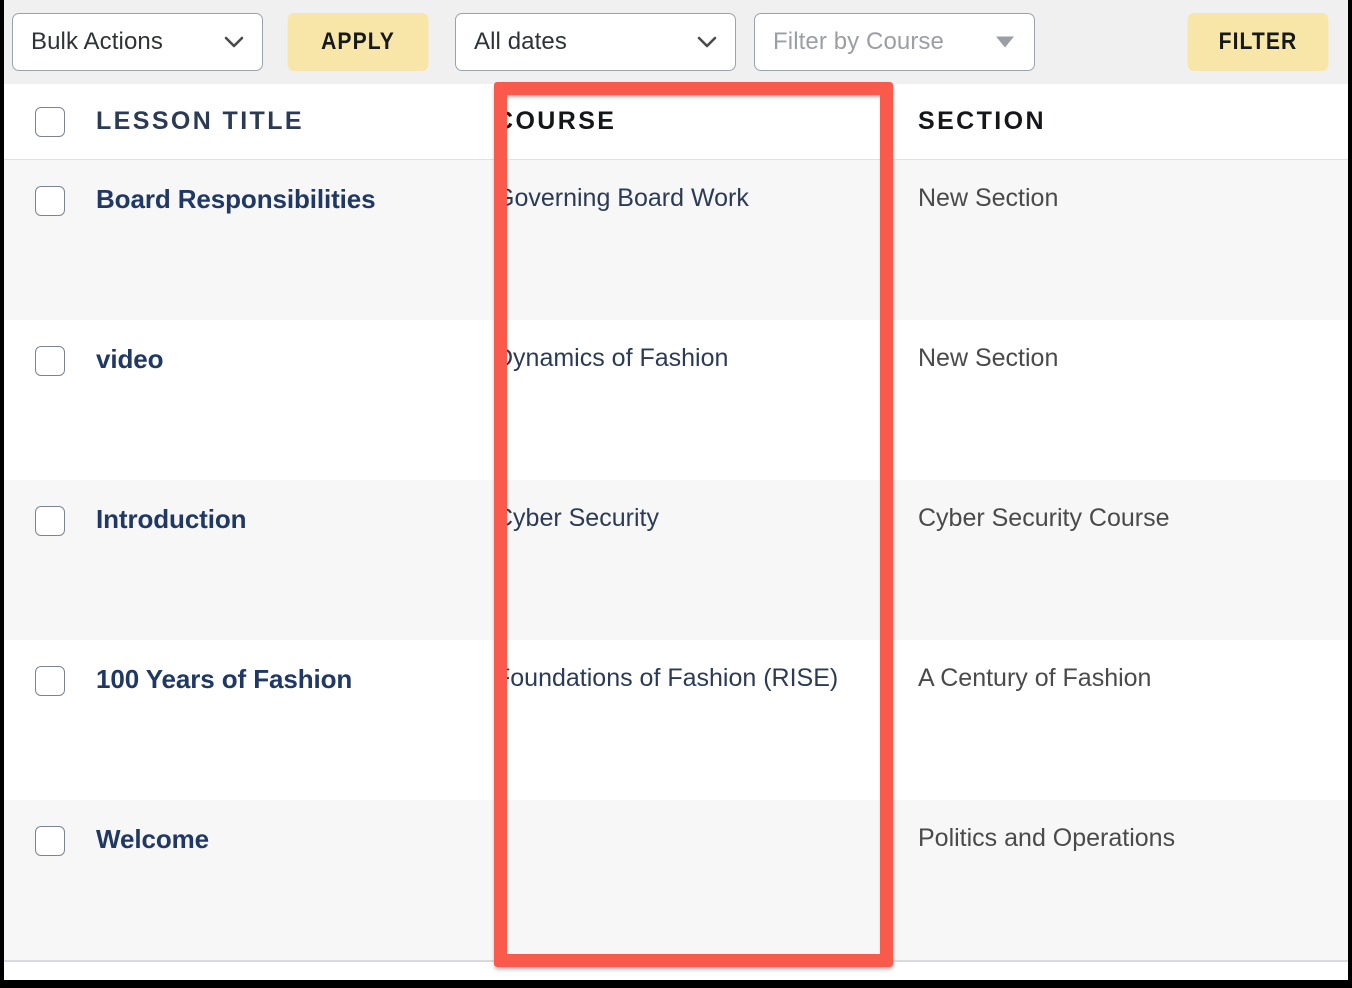  I want to click on course-filter-select: Filter by Course, so click(894, 42).